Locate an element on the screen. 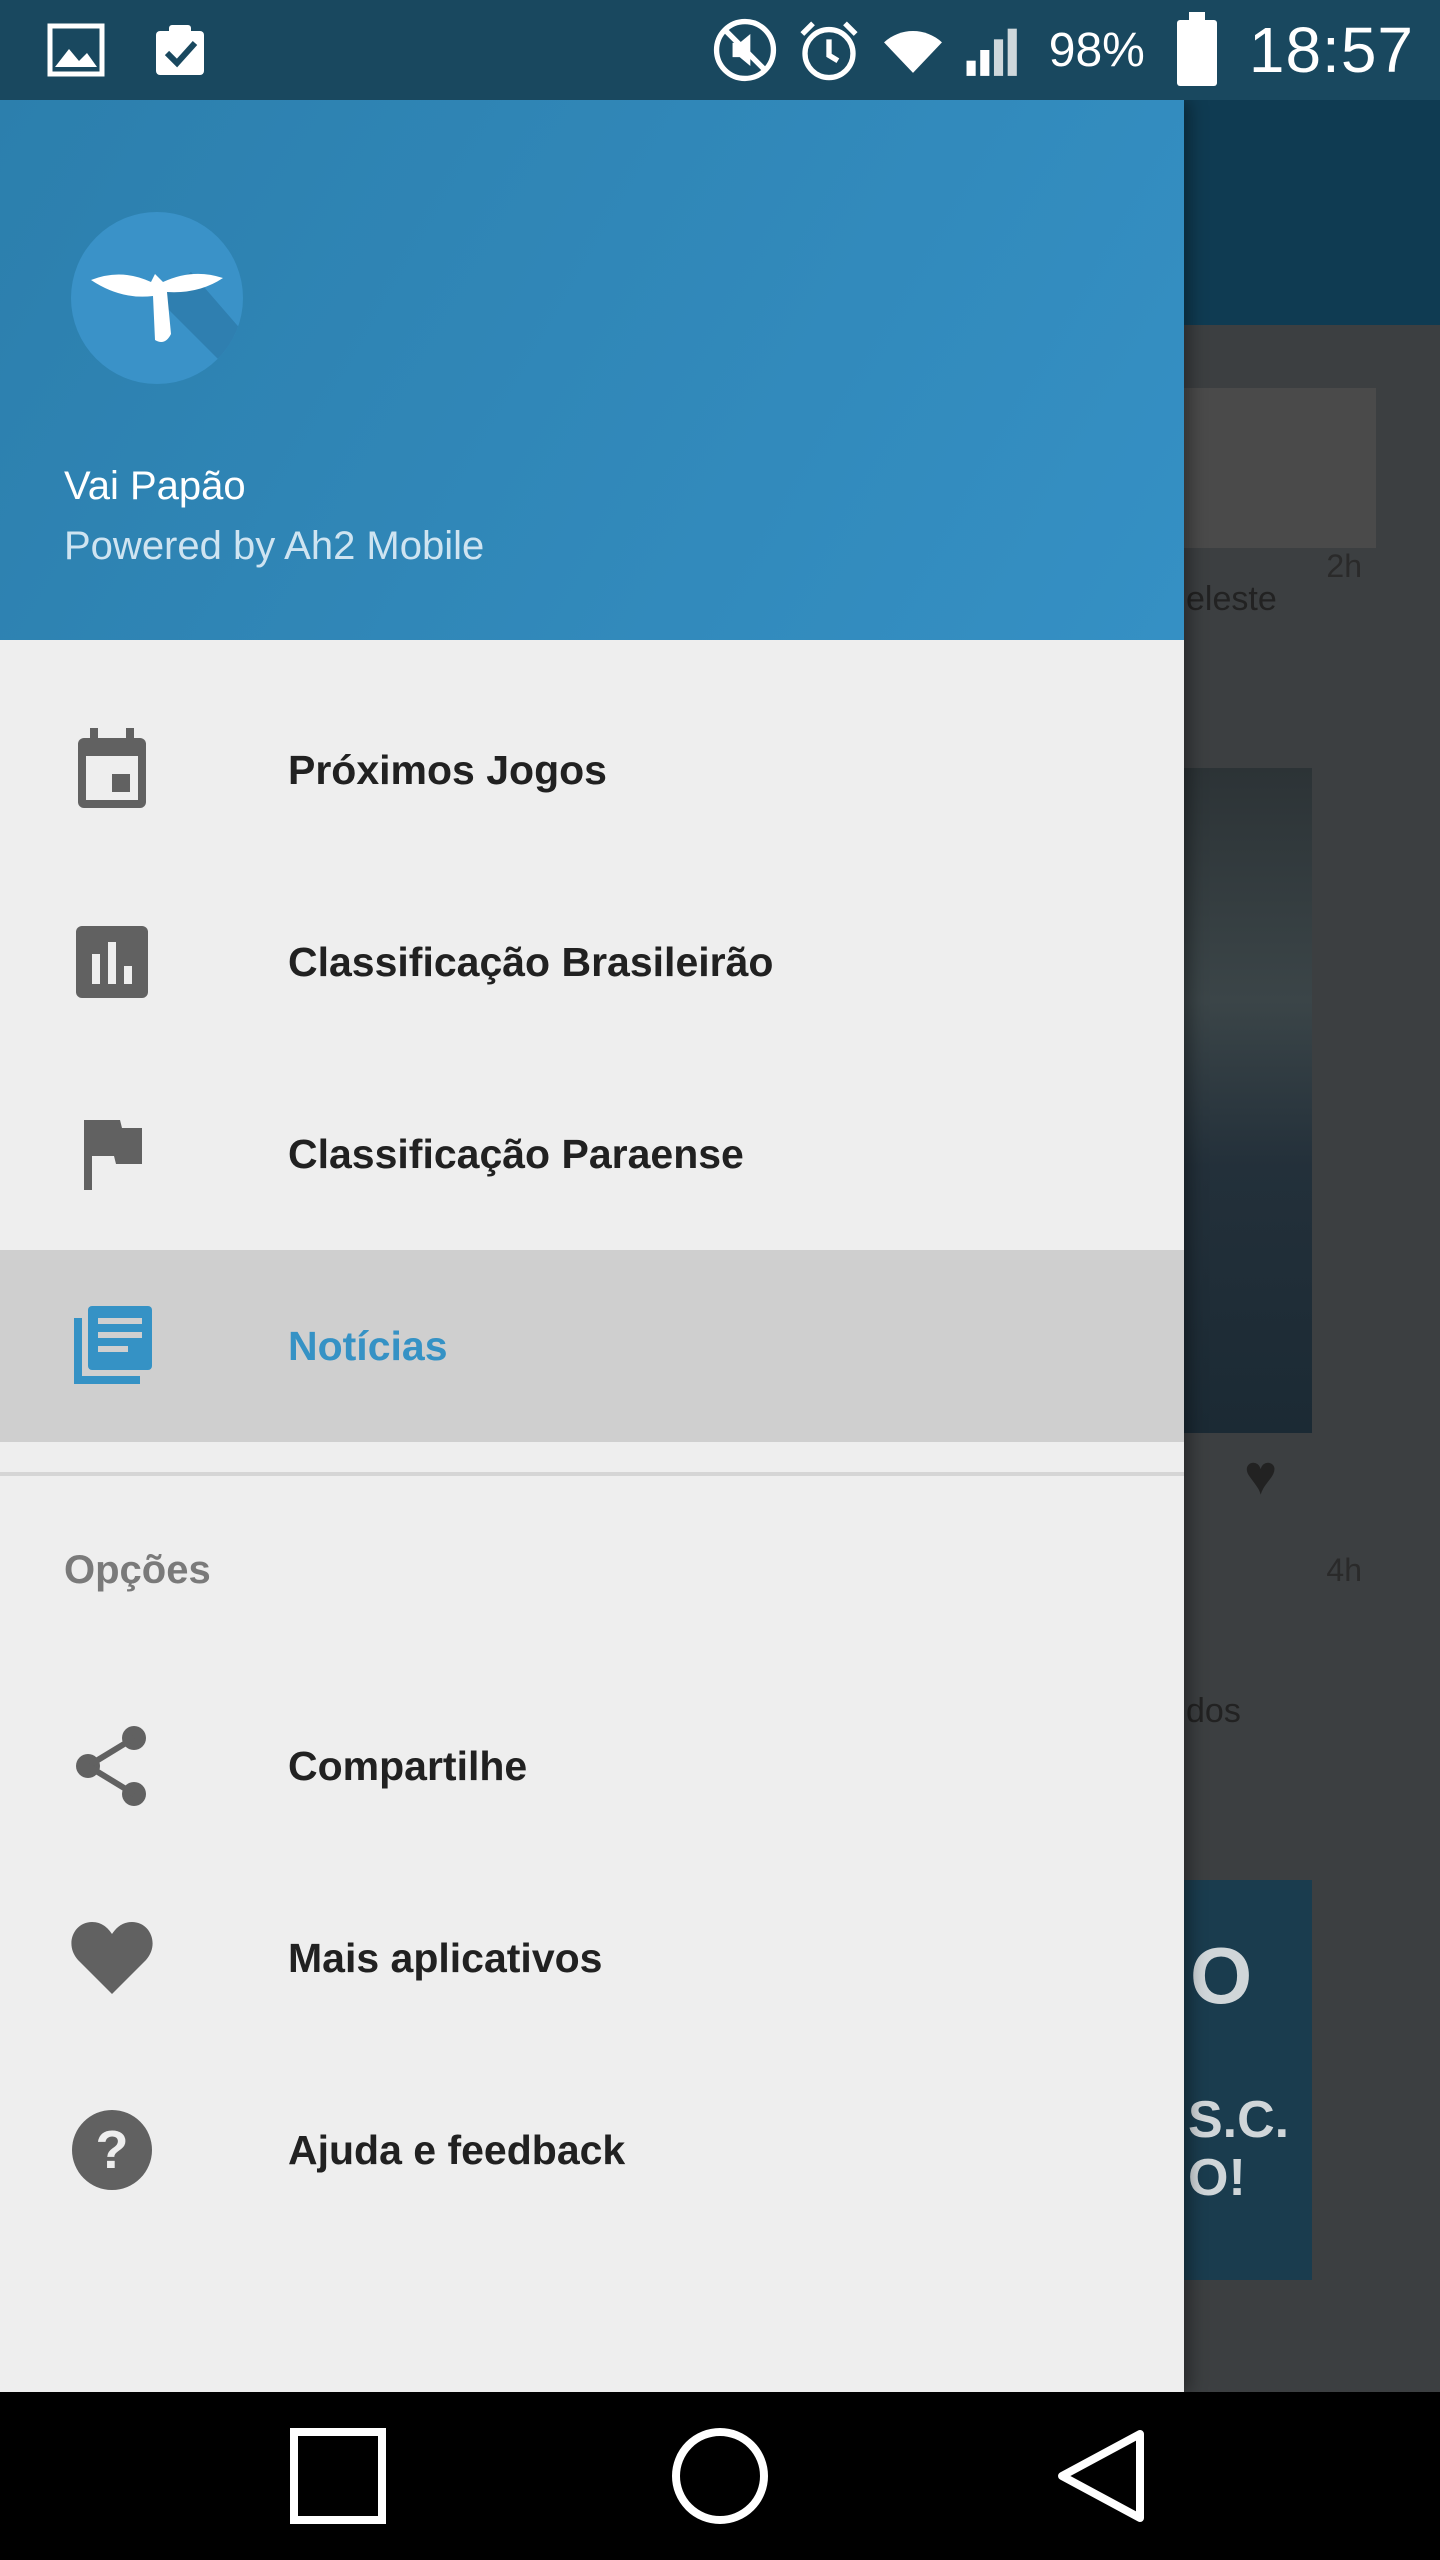 This screenshot has height=2560, width=1440. card-time-2: 4h is located at coordinates (1344, 1570).